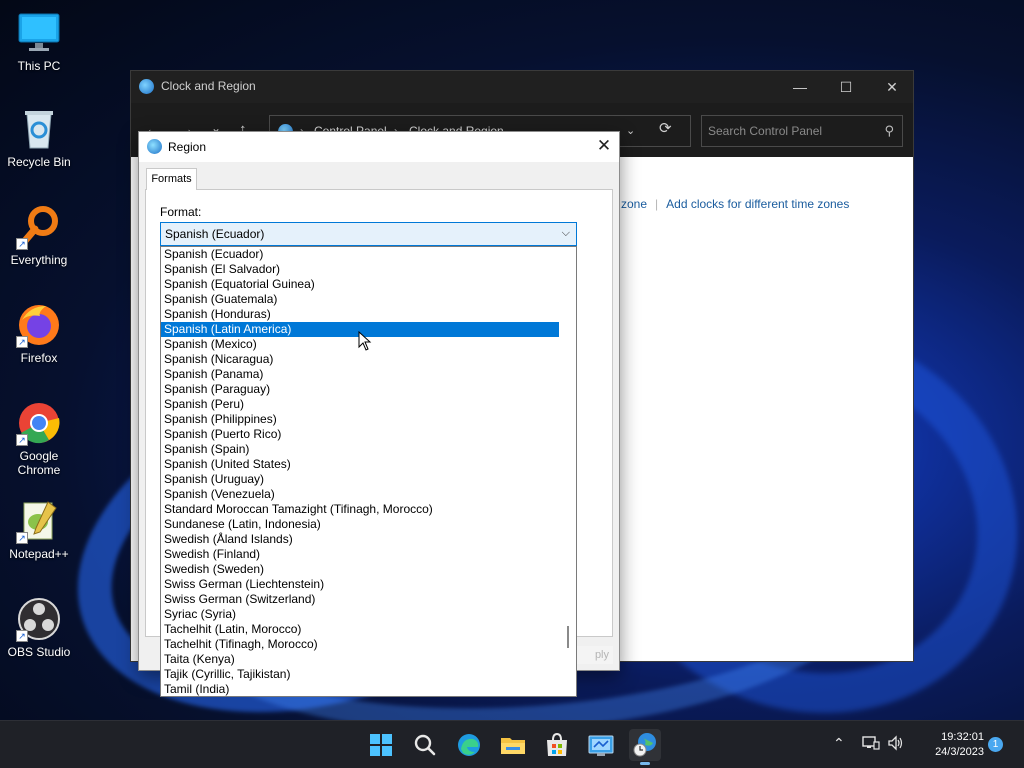 This screenshot has width=1024, height=768. What do you see at coordinates (187, 147) in the screenshot?
I see `dialog-title: Region` at bounding box center [187, 147].